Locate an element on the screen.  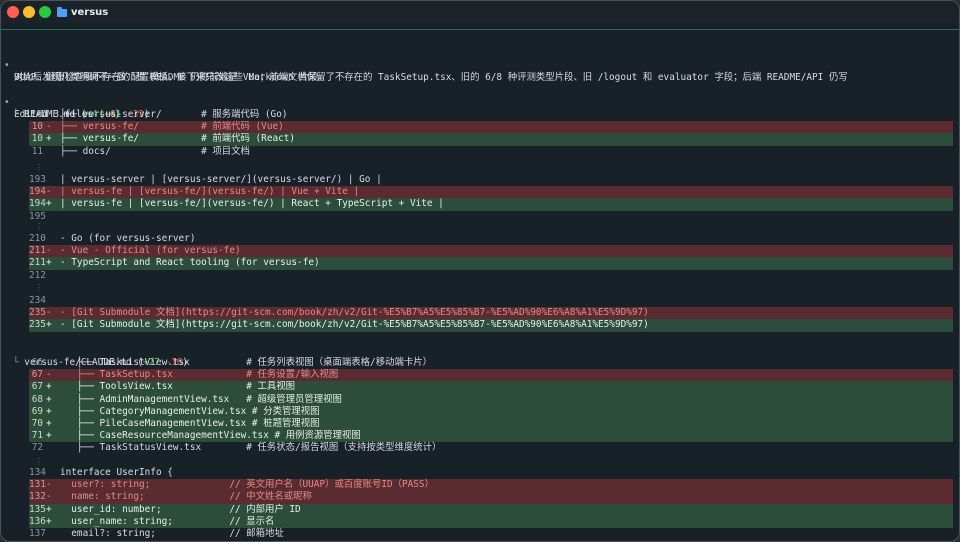
window-title-text: versus is located at coordinates (90, 12).